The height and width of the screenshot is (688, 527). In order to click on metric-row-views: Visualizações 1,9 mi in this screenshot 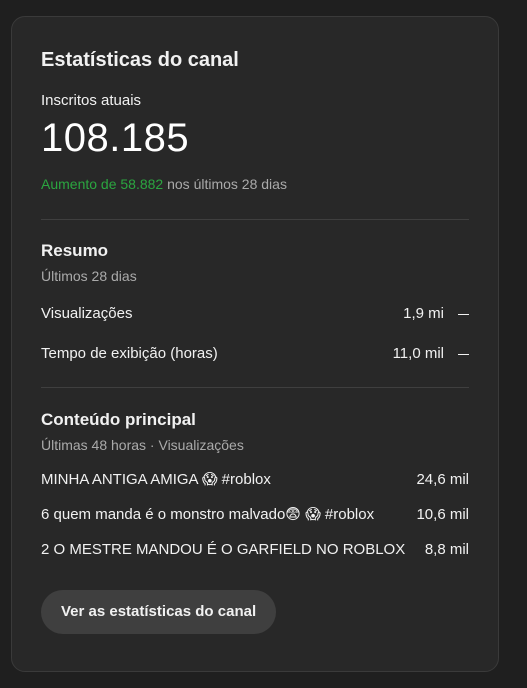, I will do `click(255, 314)`.